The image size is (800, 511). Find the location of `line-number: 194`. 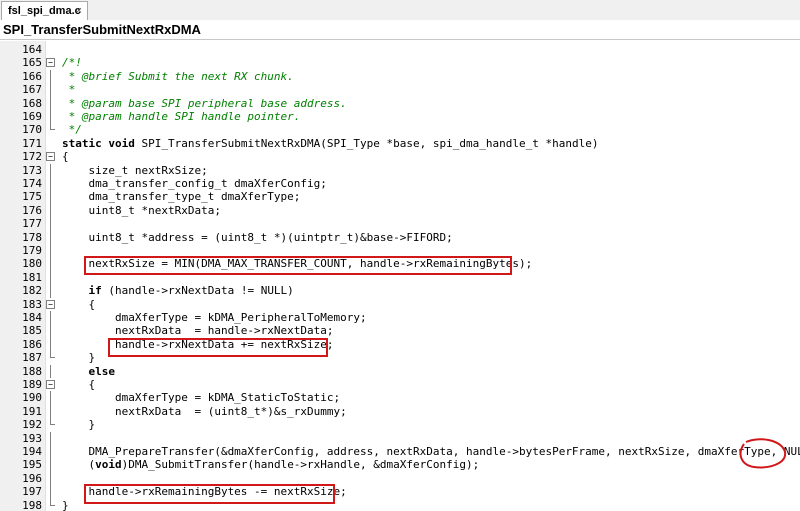

line-number: 194 is located at coordinates (32, 451).